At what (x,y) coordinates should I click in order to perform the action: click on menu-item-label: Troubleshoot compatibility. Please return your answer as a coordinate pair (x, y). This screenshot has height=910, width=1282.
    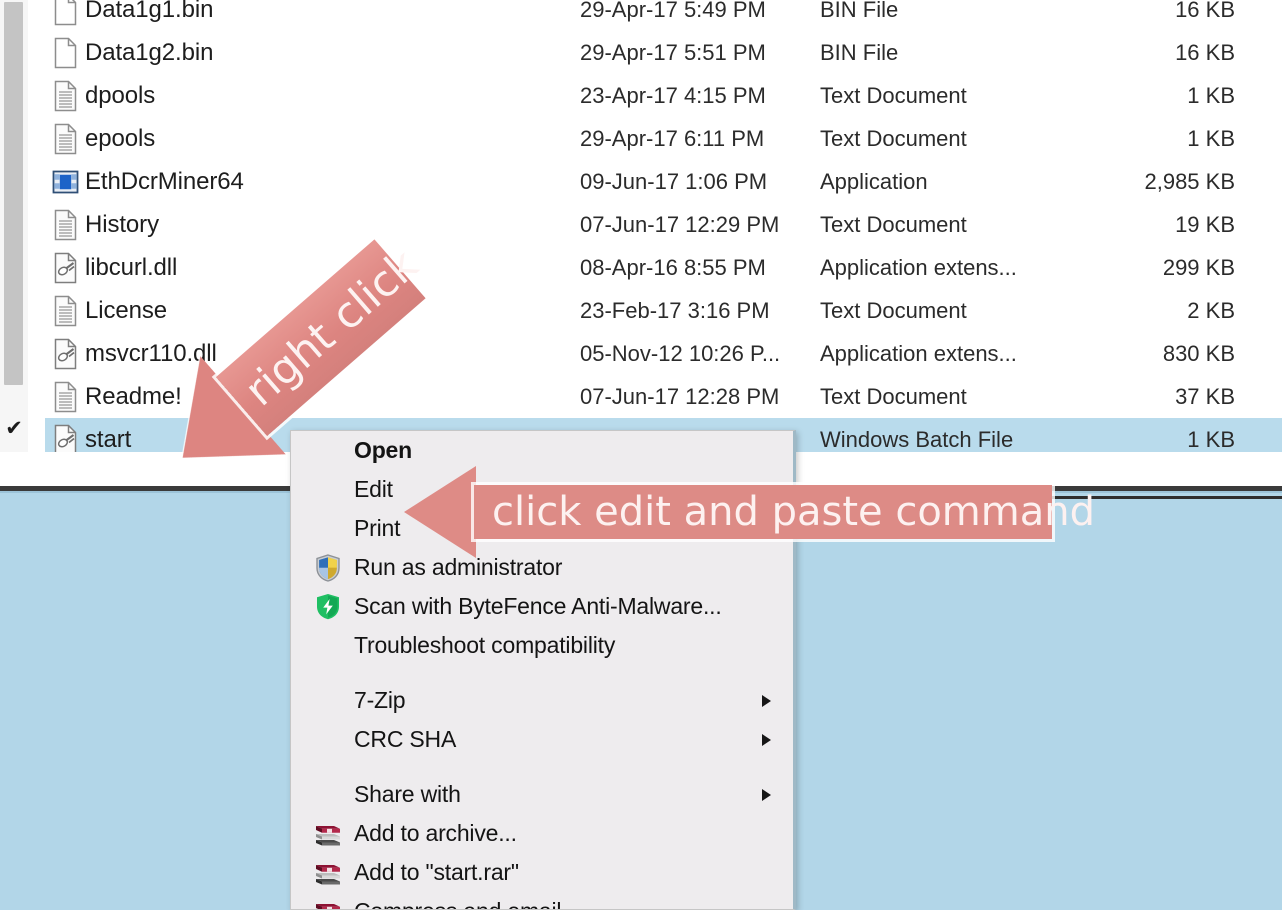
    Looking at the image, I should click on (485, 645).